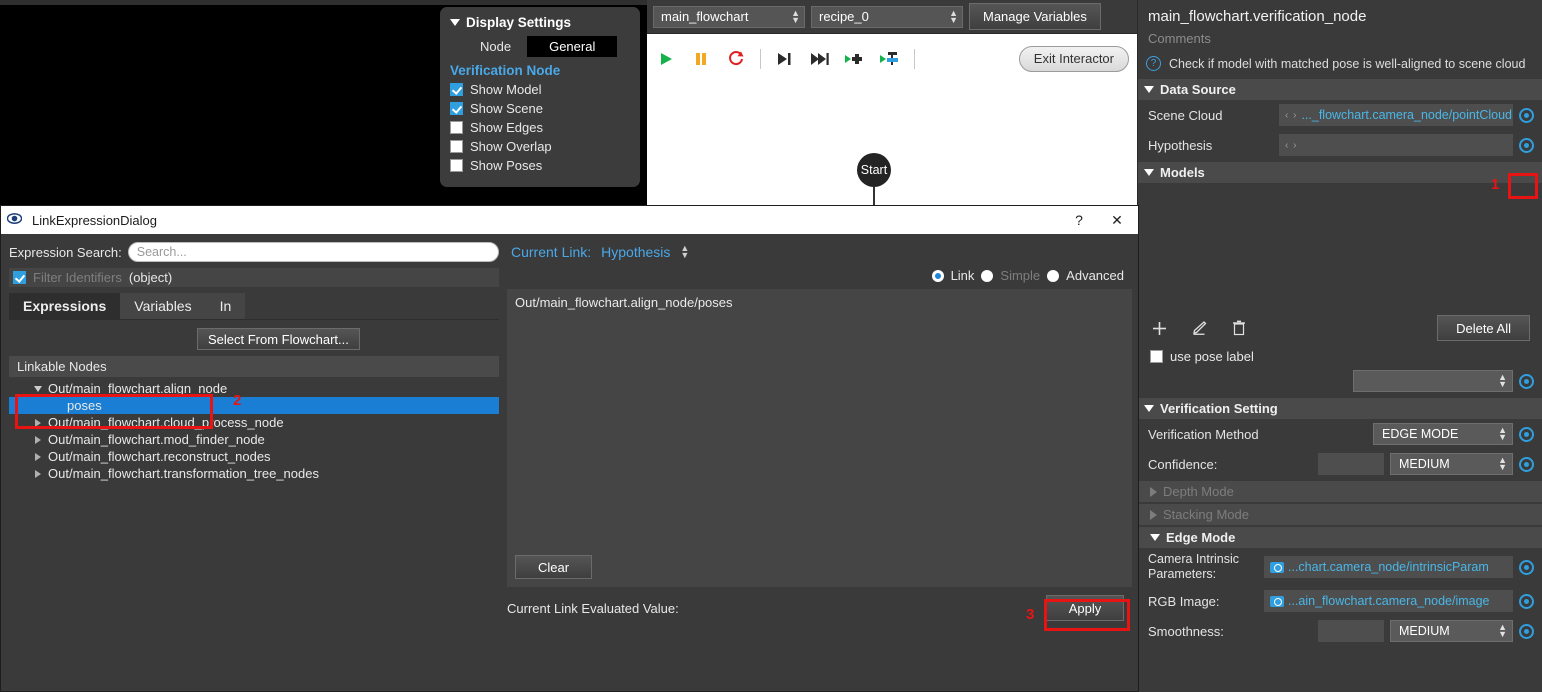  I want to click on run-to-node-icon, so click(855, 59).